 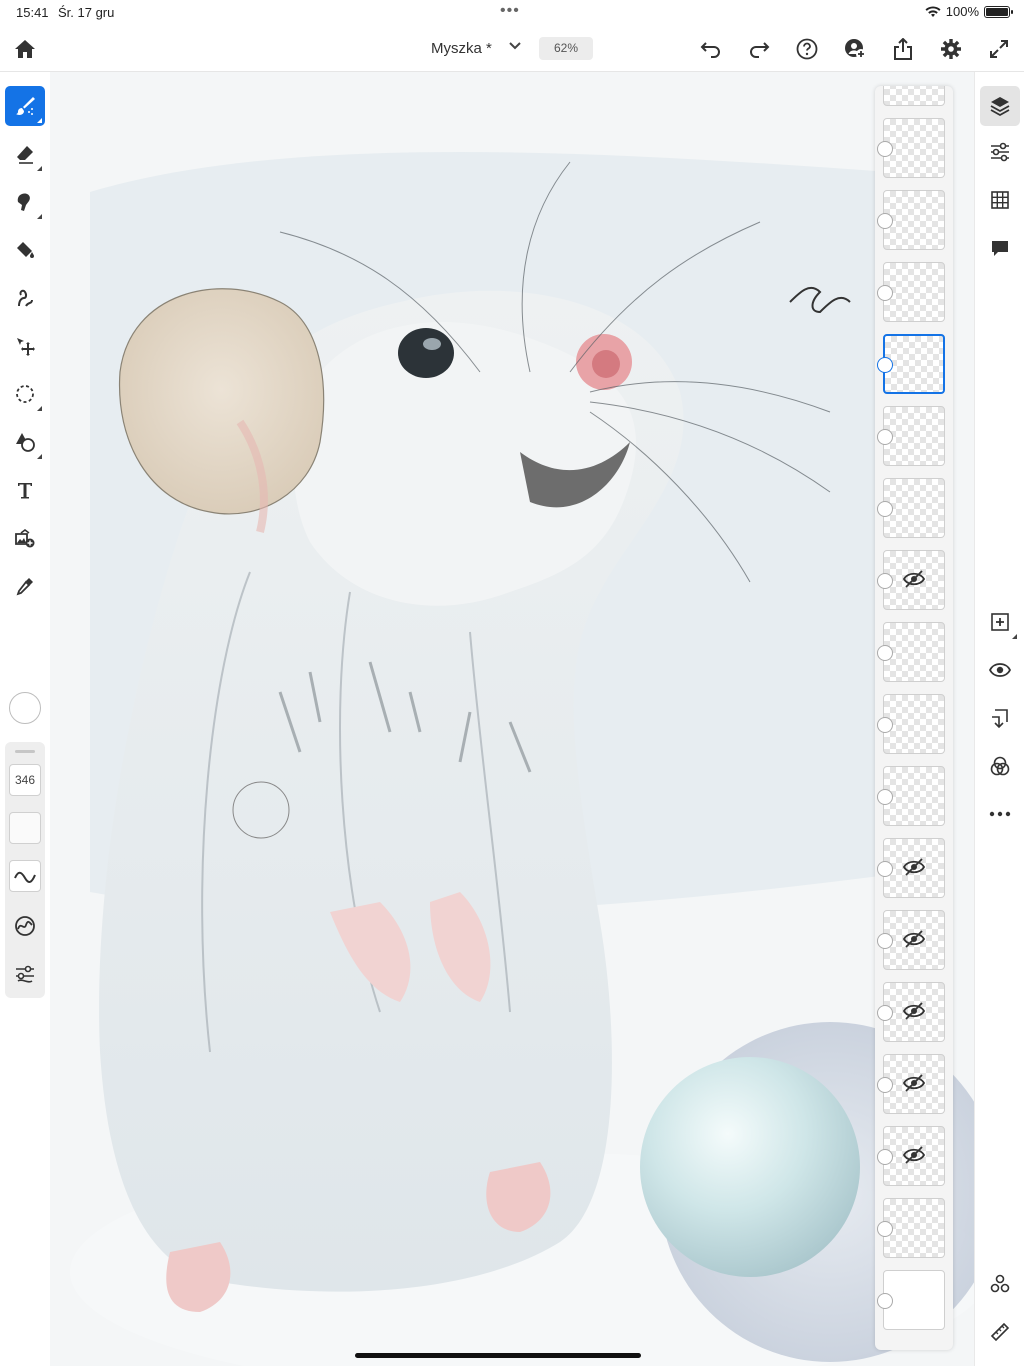 I want to click on grid-button, so click(x=1000, y=200).